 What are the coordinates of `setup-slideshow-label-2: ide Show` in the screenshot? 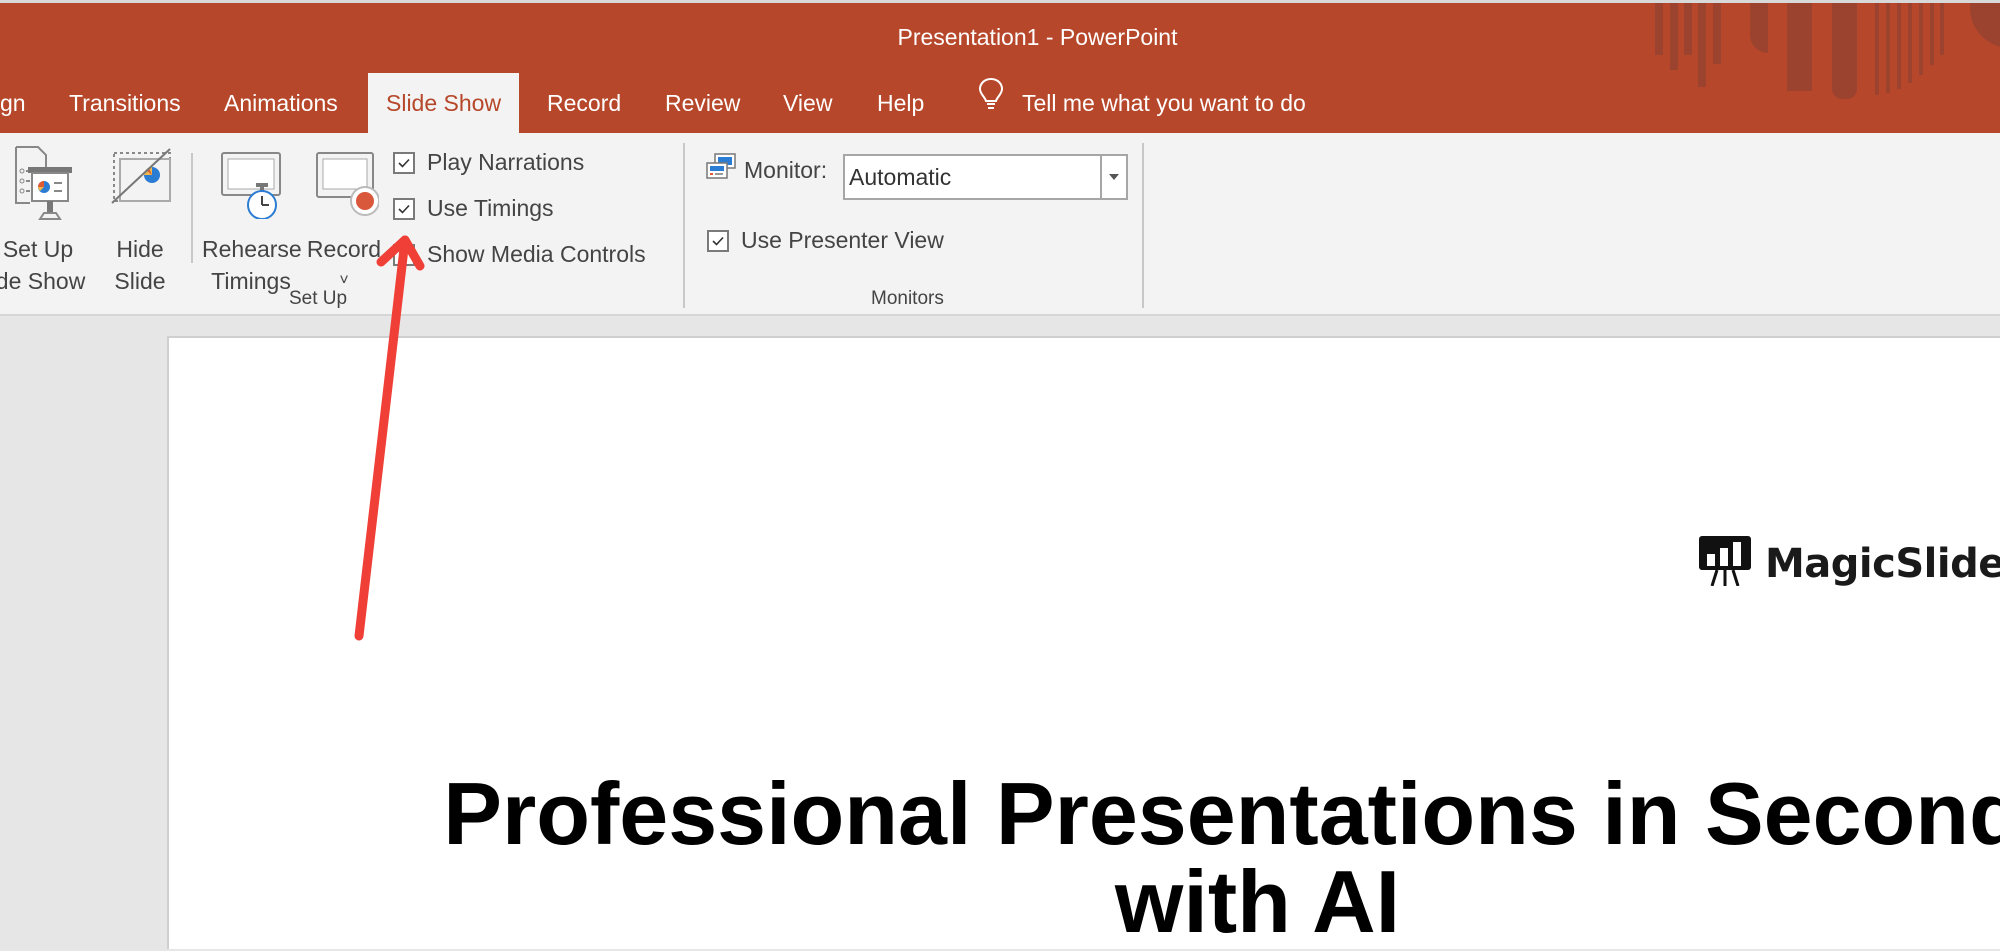 It's located at (43, 281).